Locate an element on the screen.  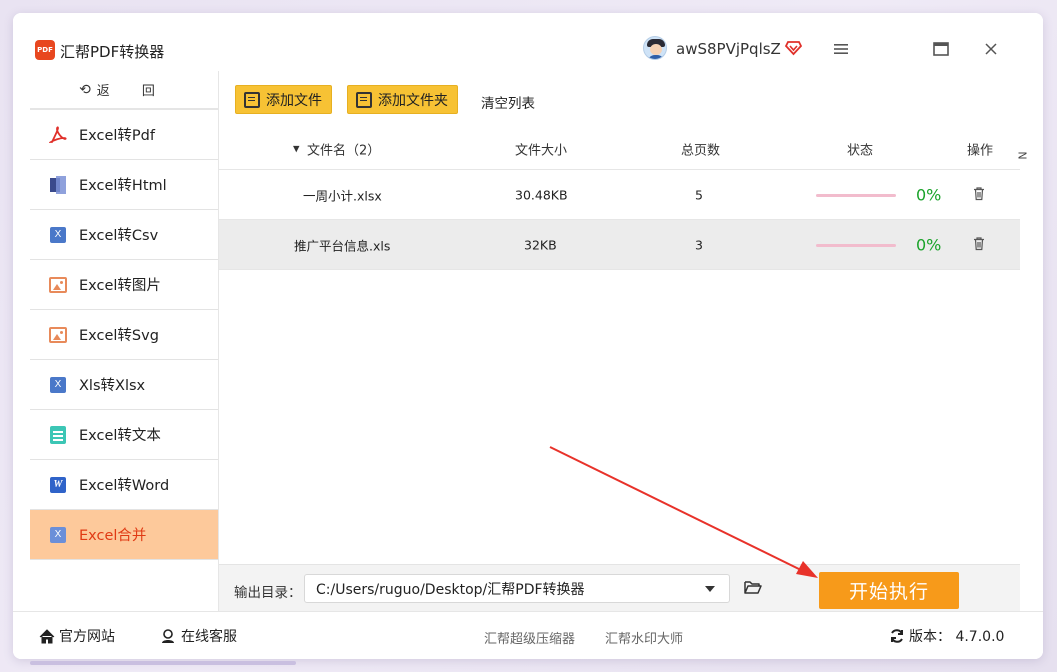
add-folder-button: 添加文件夹 is located at coordinates (402, 99).